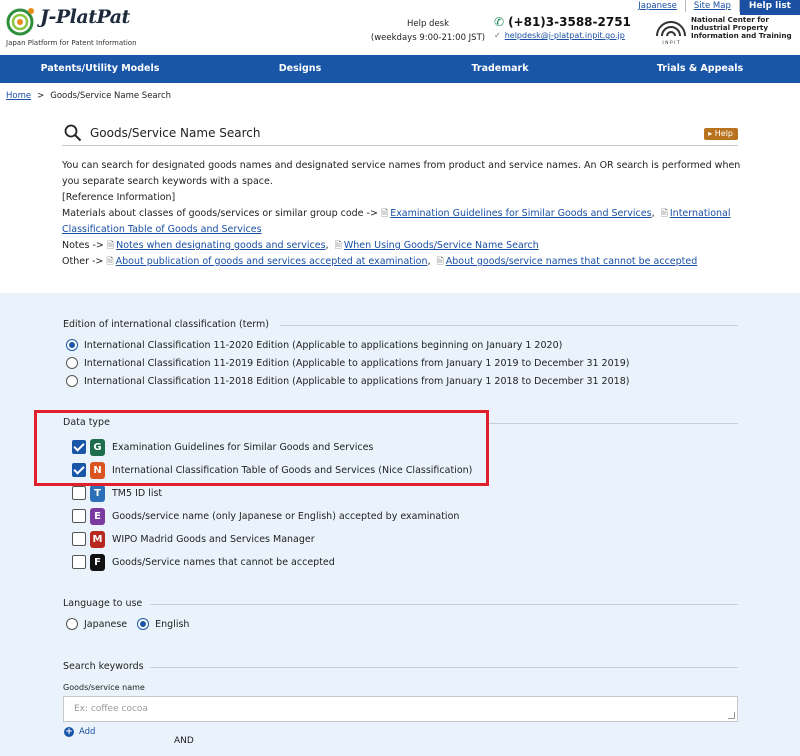  Describe the element at coordinates (87, 732) in the screenshot. I see `add-keyword-label: Add` at that location.